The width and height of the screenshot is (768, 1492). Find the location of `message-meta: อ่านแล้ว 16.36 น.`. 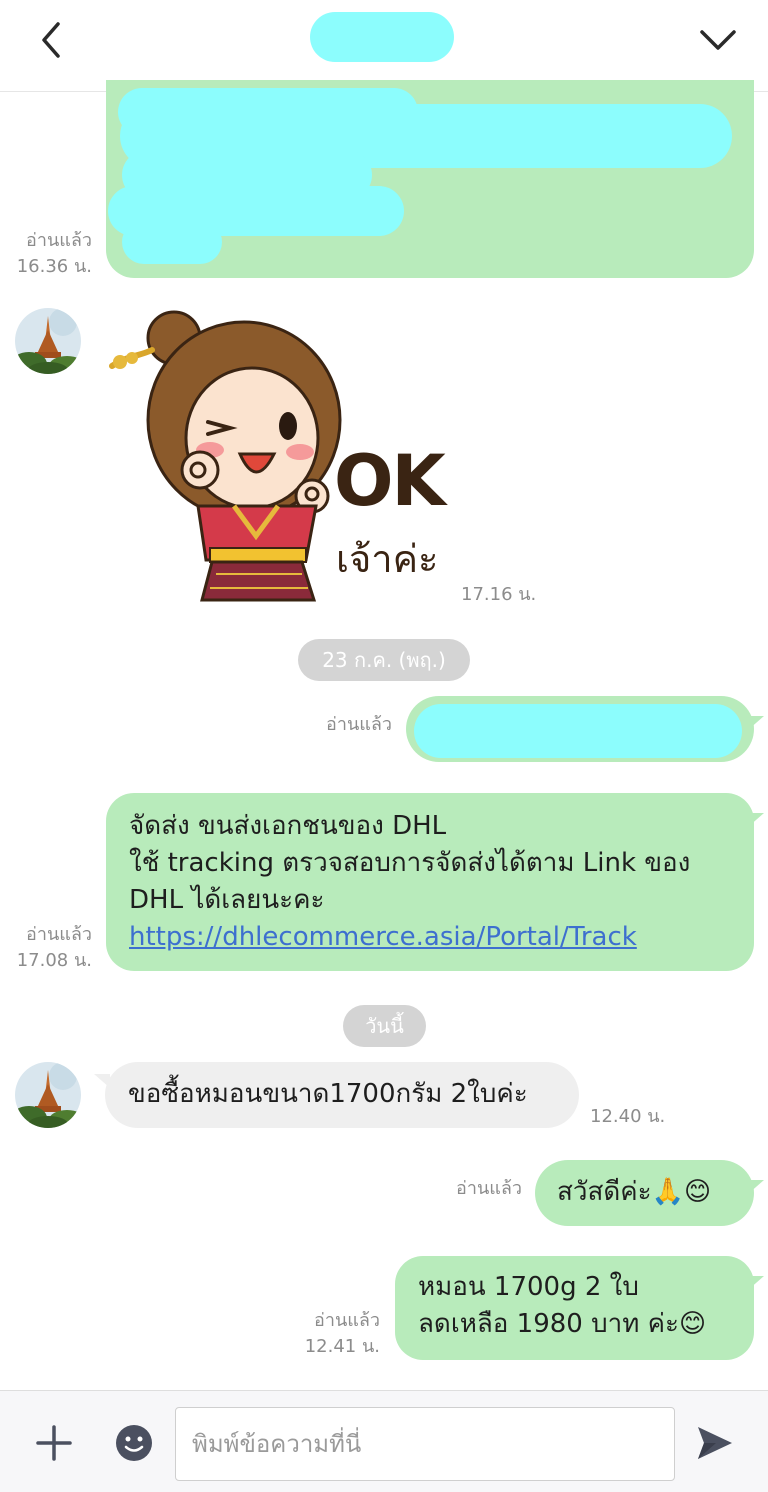

message-meta: อ่านแล้ว 16.36 น. is located at coordinates (46, 254).